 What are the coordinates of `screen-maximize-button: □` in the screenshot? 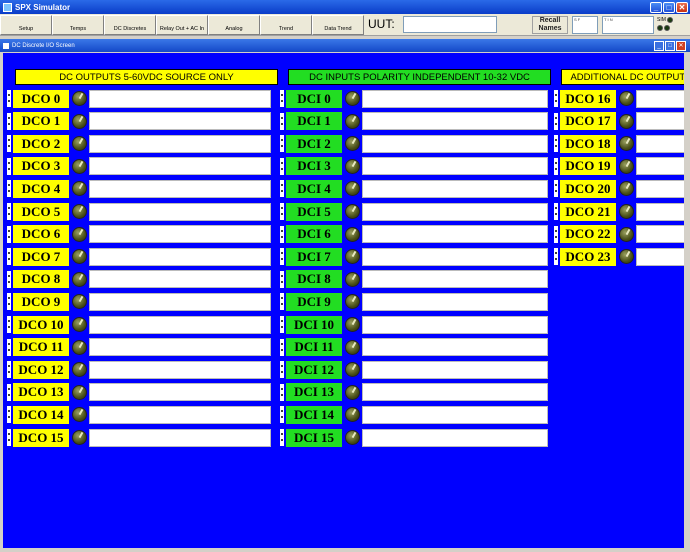 It's located at (670, 45).